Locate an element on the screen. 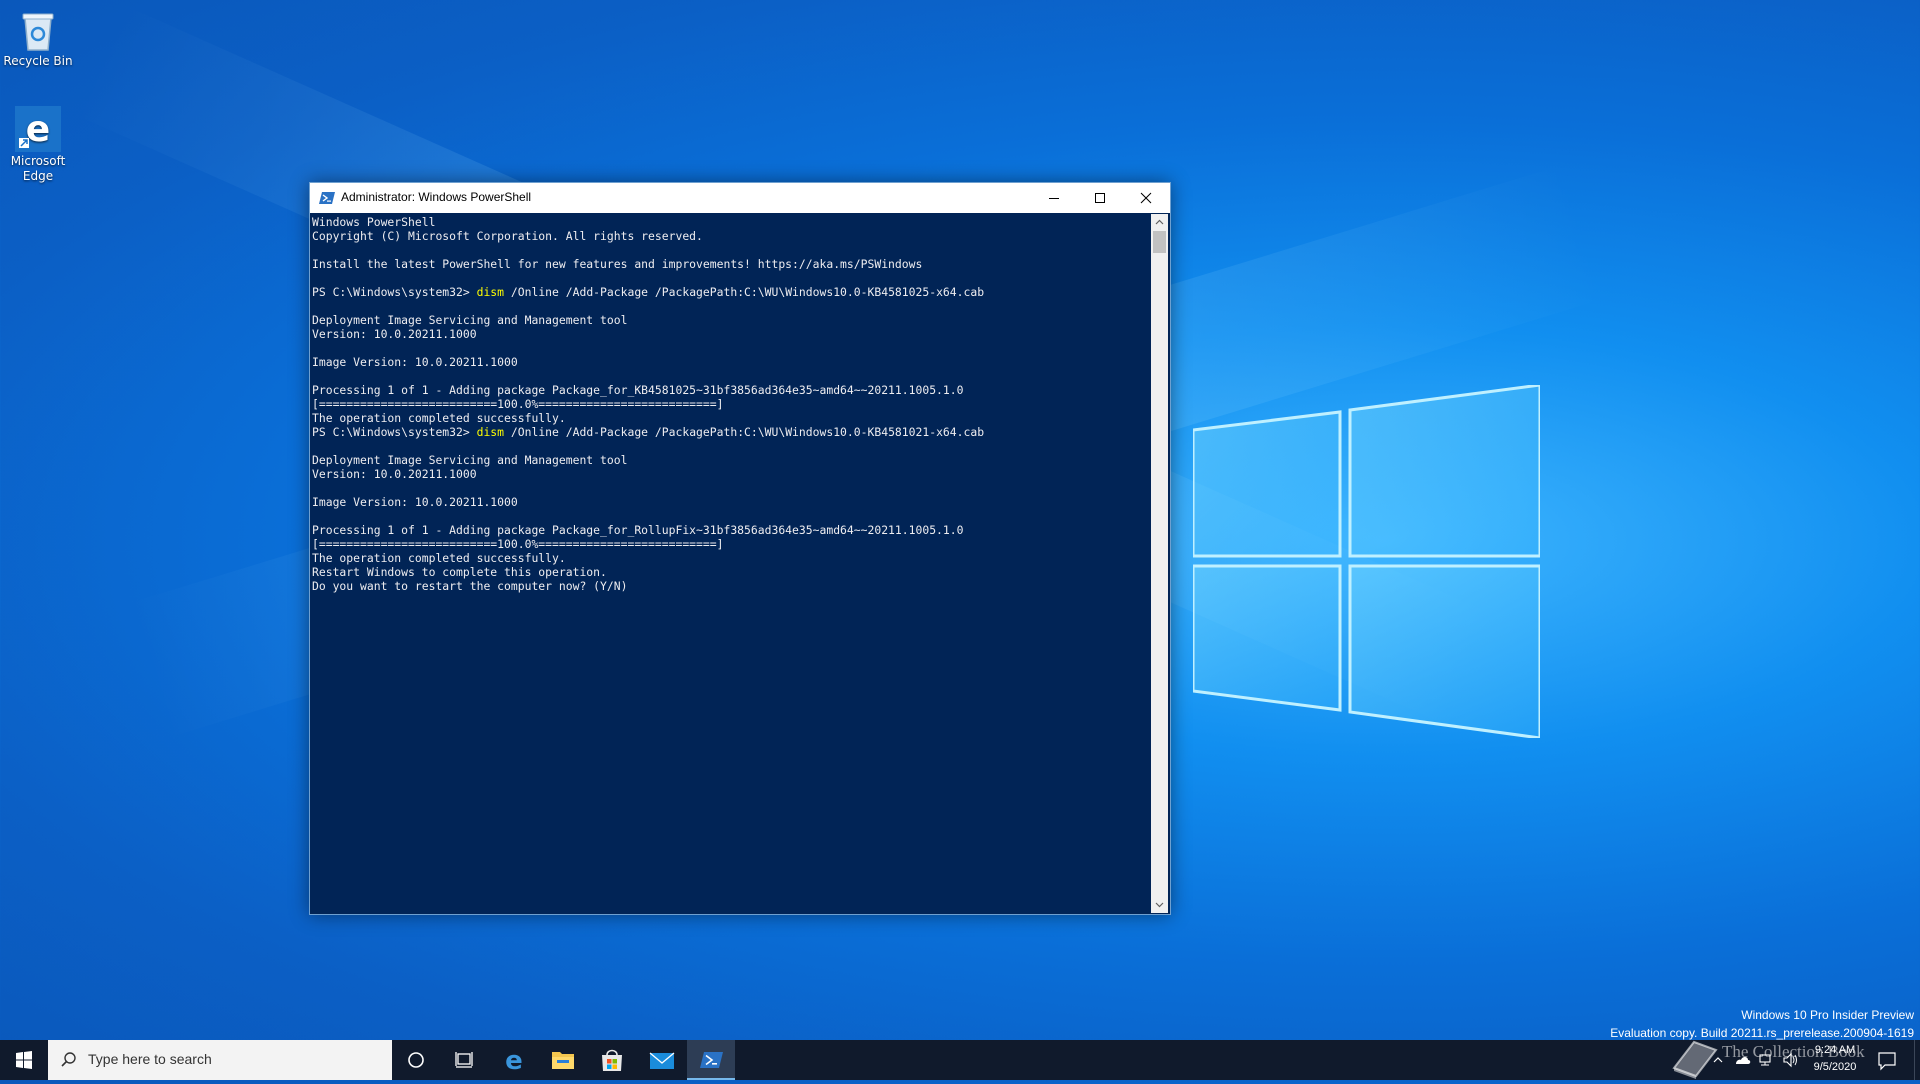 The width and height of the screenshot is (1920, 1084). taskbar-mail-button is located at coordinates (661, 1060).